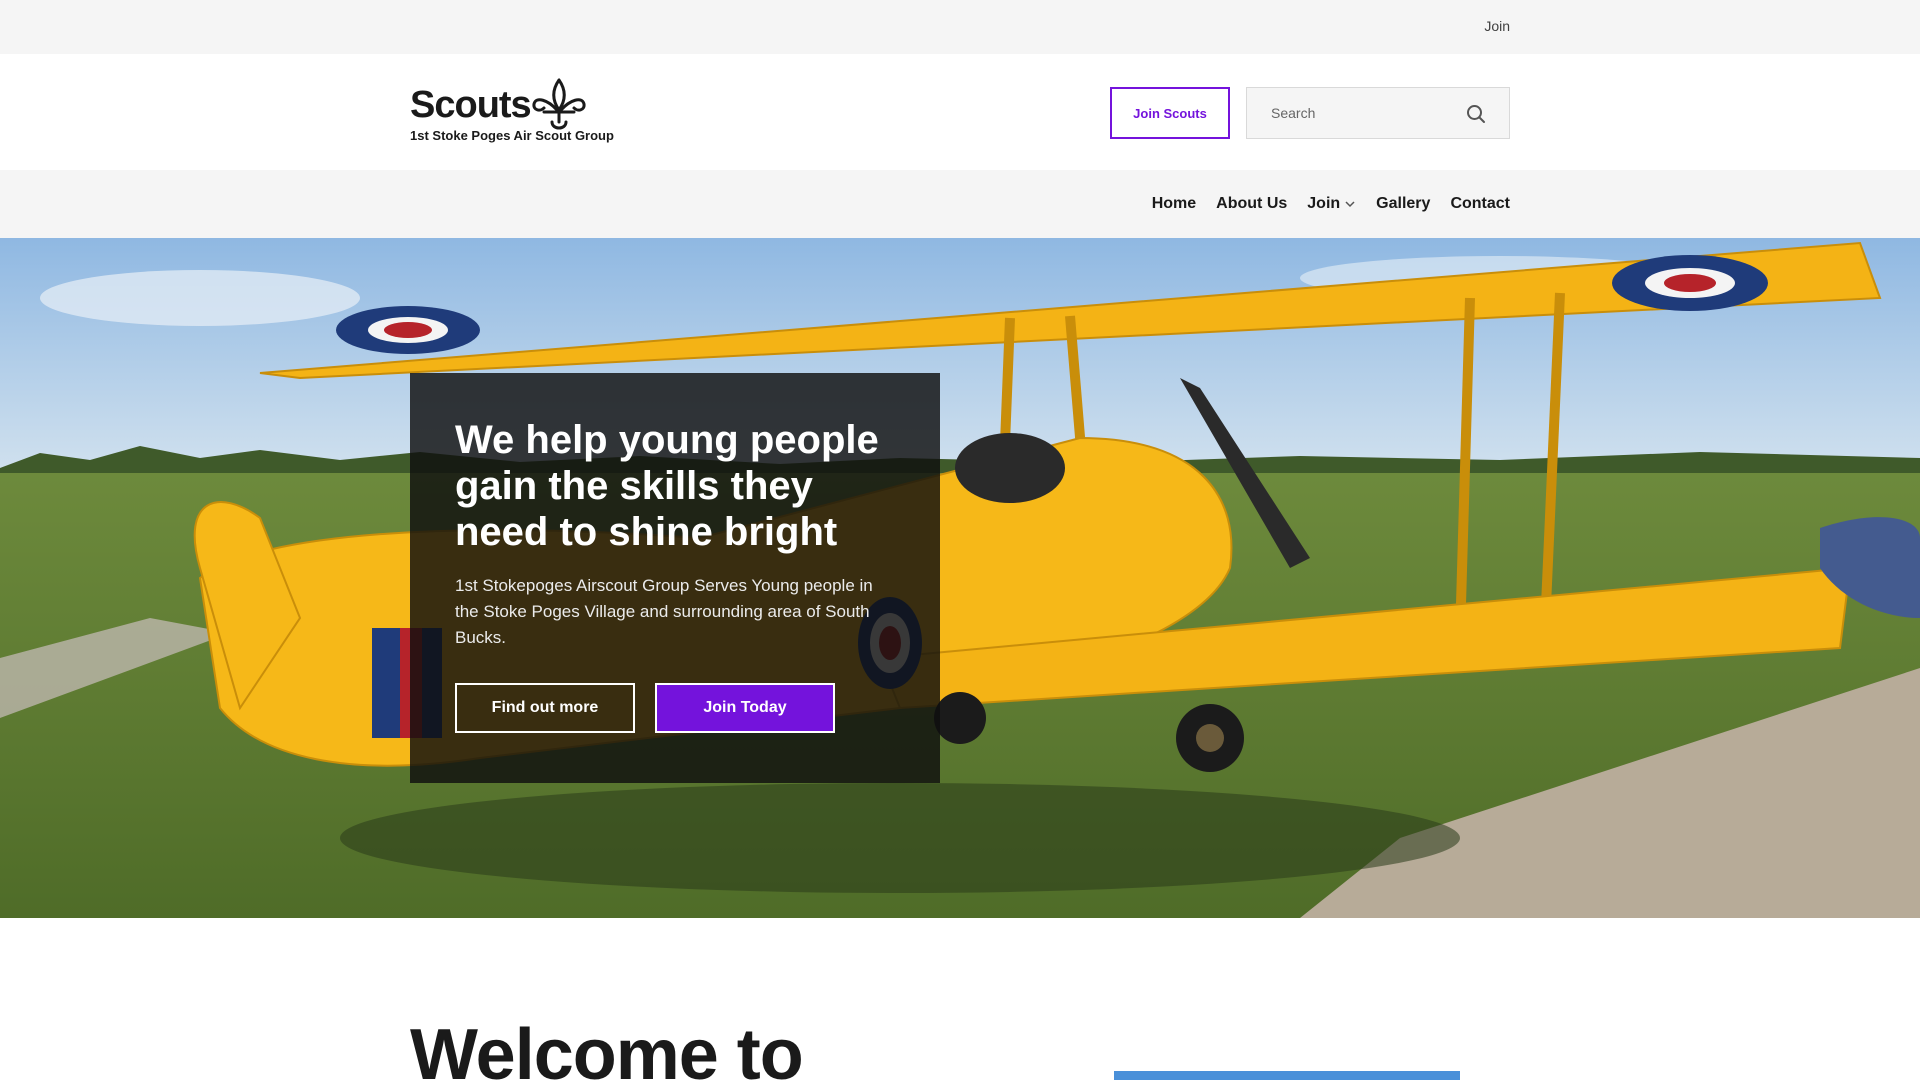 The image size is (1920, 1080). What do you see at coordinates (559, 104) in the screenshot?
I see `fleur-de-lis-icon` at bounding box center [559, 104].